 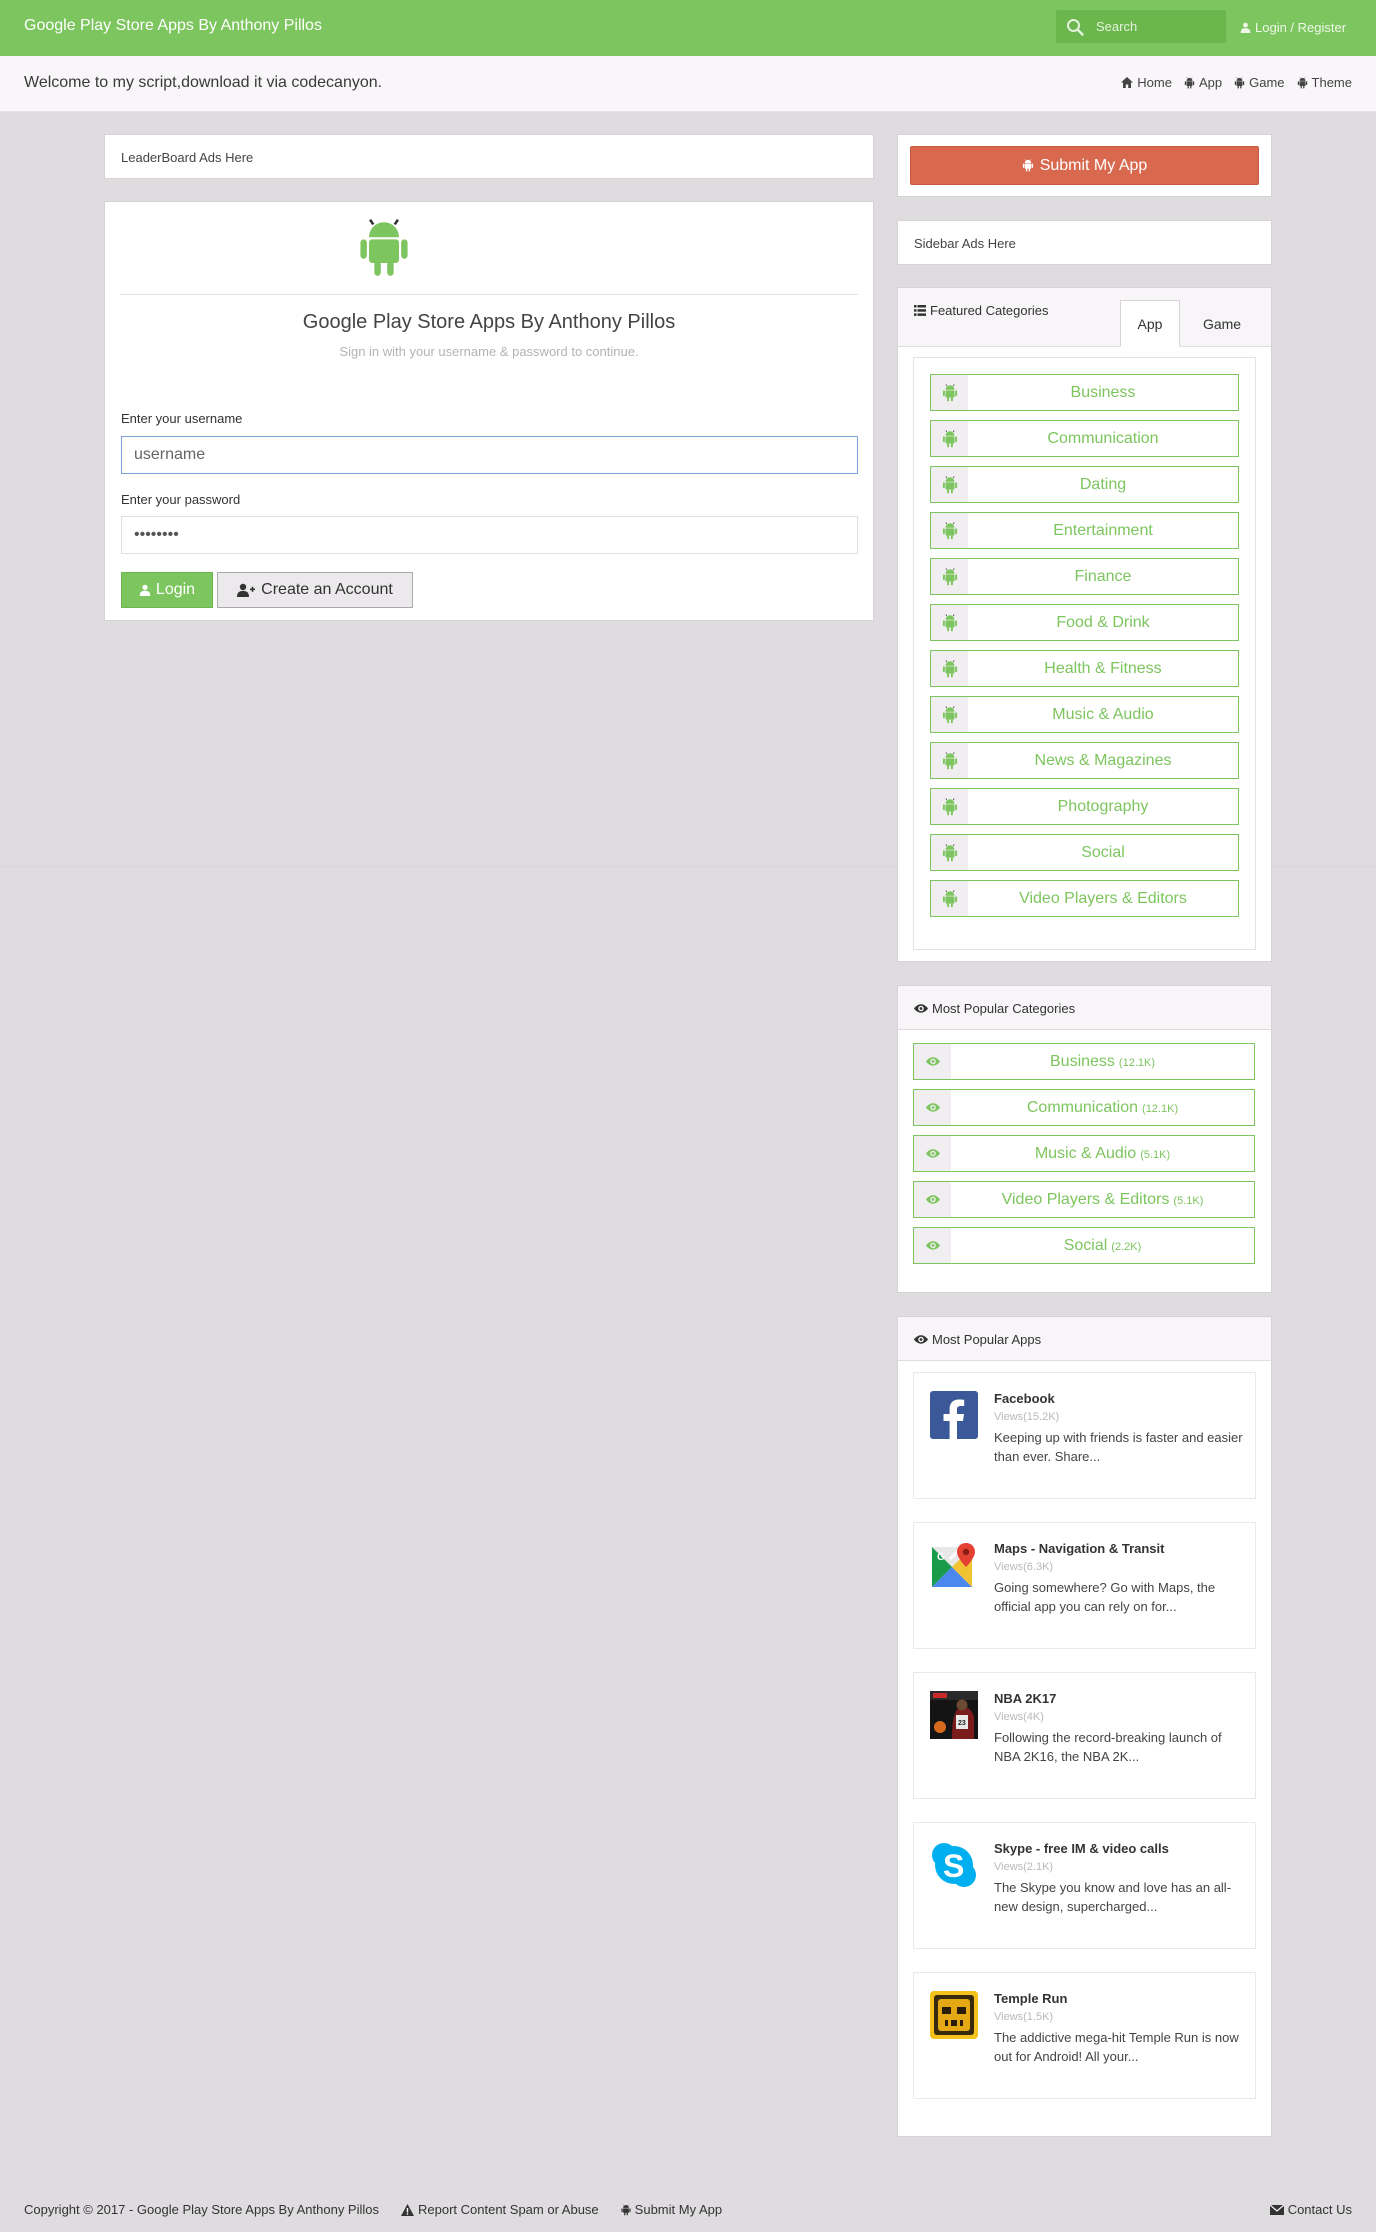 What do you see at coordinates (489, 455) in the screenshot?
I see `username-input` at bounding box center [489, 455].